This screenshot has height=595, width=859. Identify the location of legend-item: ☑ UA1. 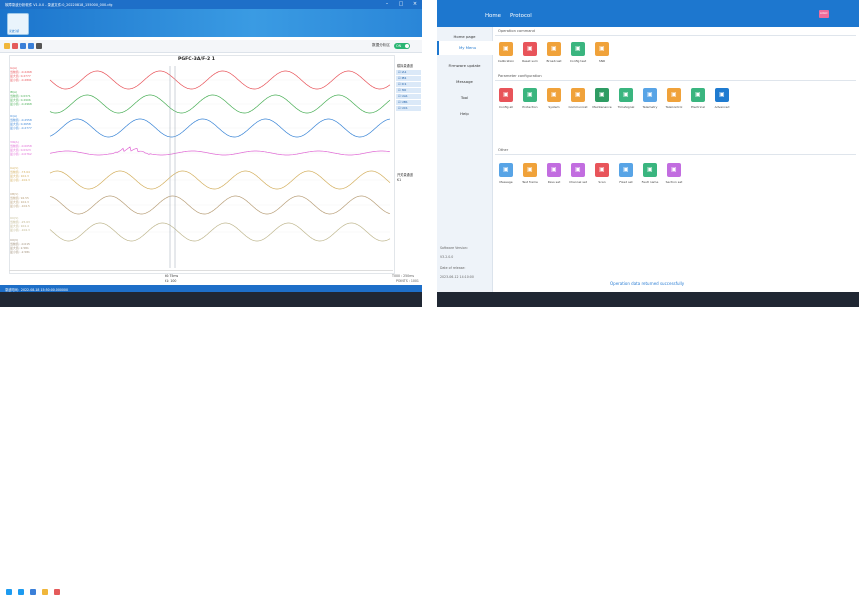
(408, 96).